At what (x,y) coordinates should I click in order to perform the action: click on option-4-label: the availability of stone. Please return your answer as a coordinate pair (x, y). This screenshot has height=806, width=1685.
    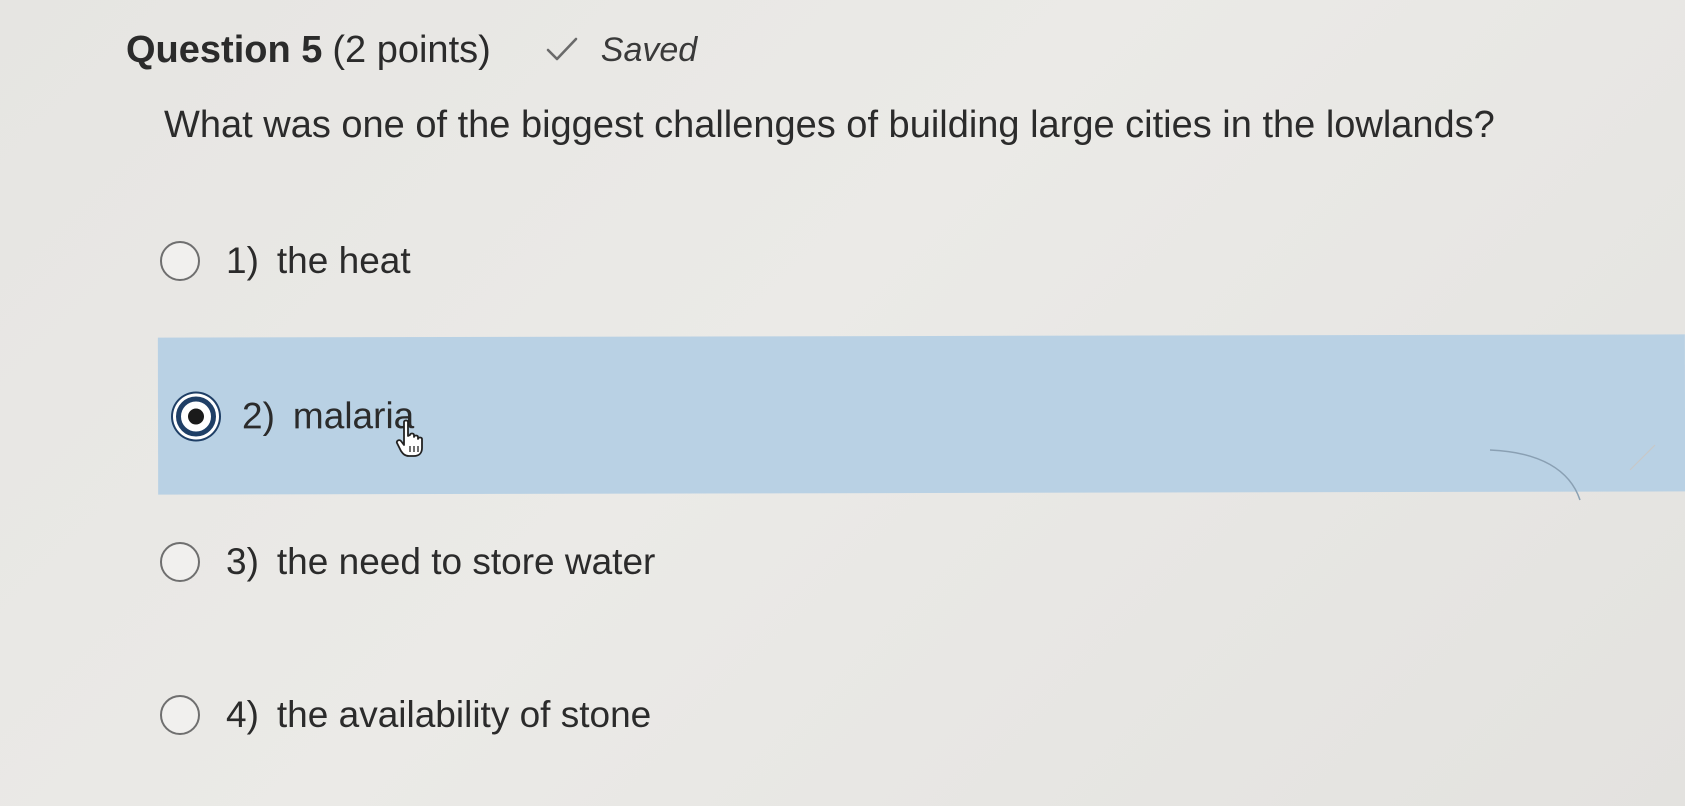
    Looking at the image, I should click on (464, 714).